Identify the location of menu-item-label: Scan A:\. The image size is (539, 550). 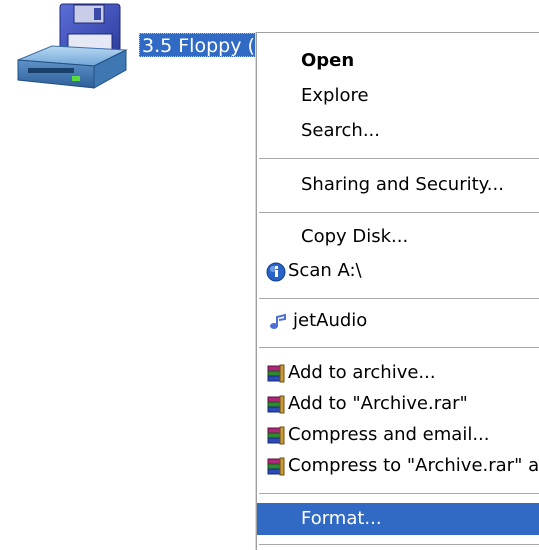
(325, 270).